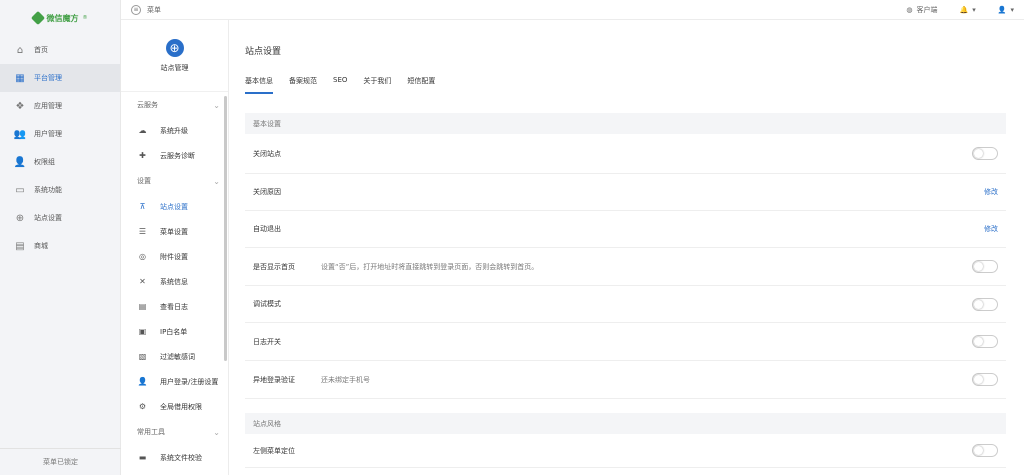  I want to click on subnav-item-label: 菜单设置, so click(174, 231).